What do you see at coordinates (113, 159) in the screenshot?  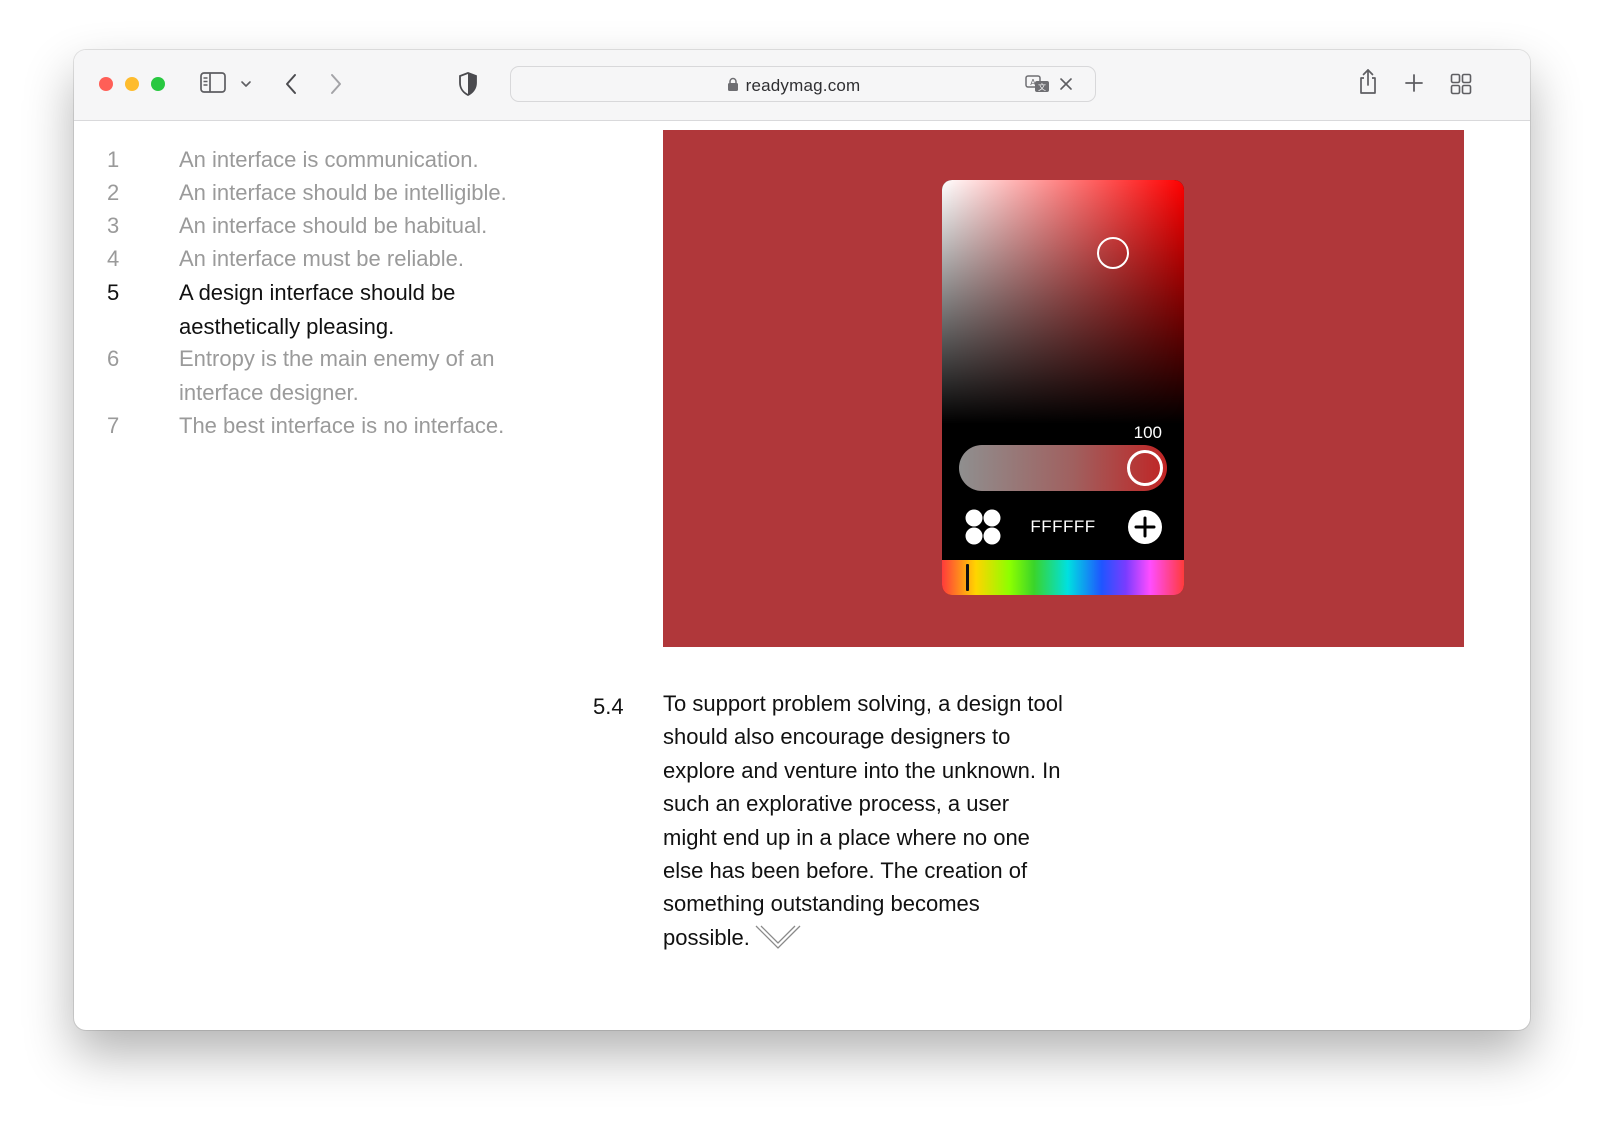 I see `tenet-number: 1` at bounding box center [113, 159].